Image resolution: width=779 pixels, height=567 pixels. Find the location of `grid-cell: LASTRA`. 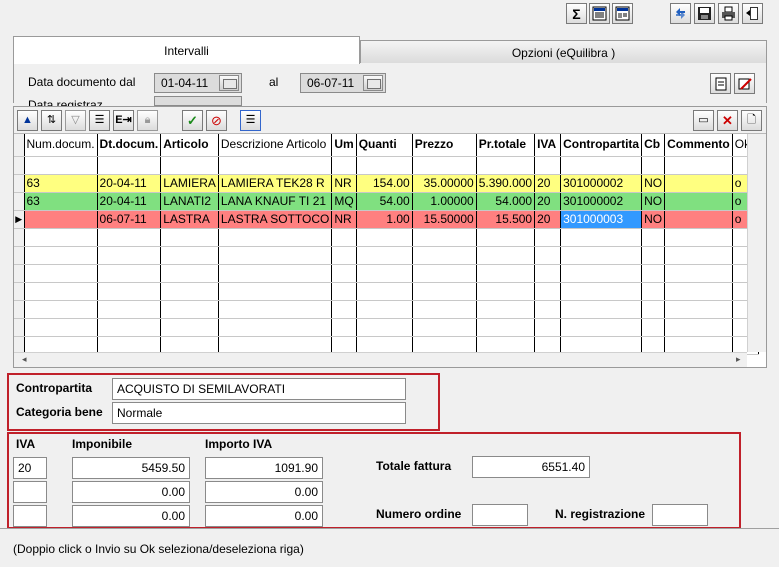

grid-cell: LASTRA is located at coordinates (189, 219).